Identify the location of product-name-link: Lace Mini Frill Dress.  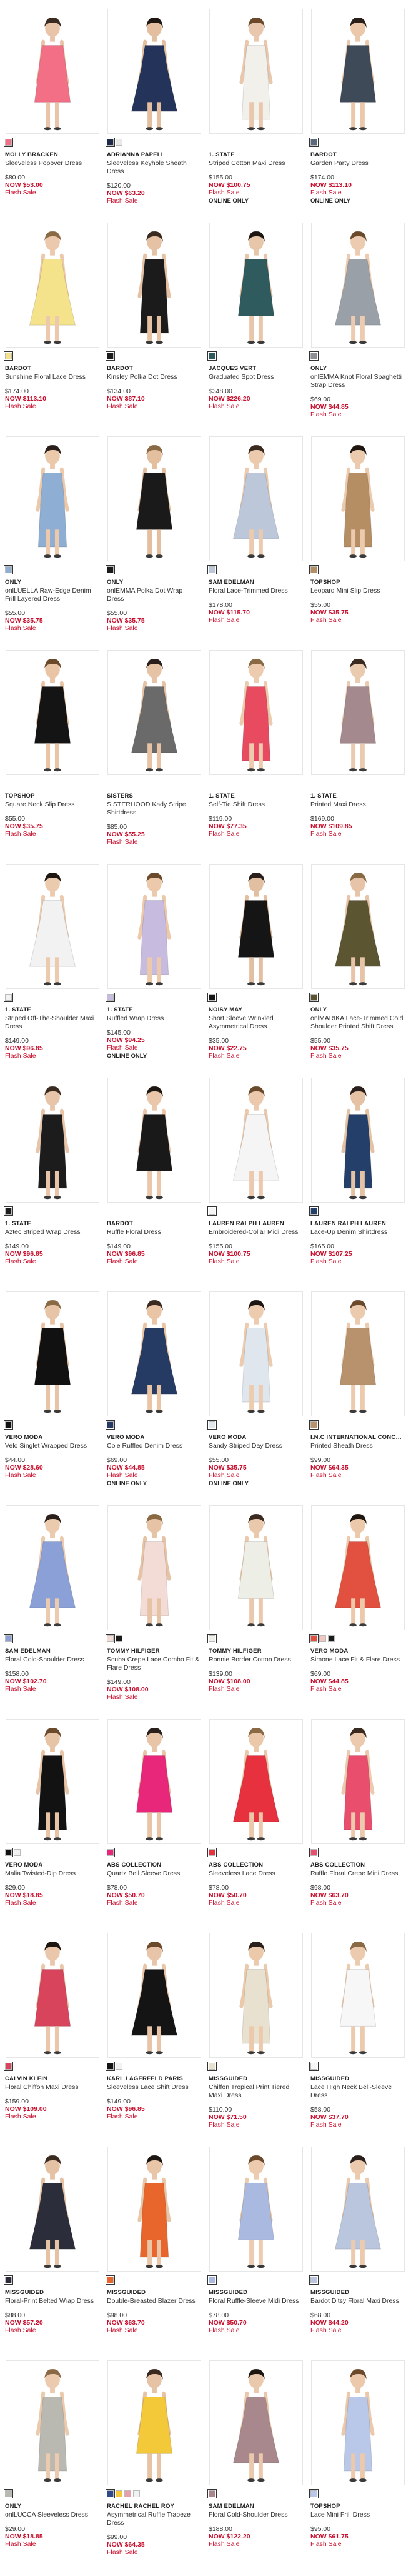
(357, 2515).